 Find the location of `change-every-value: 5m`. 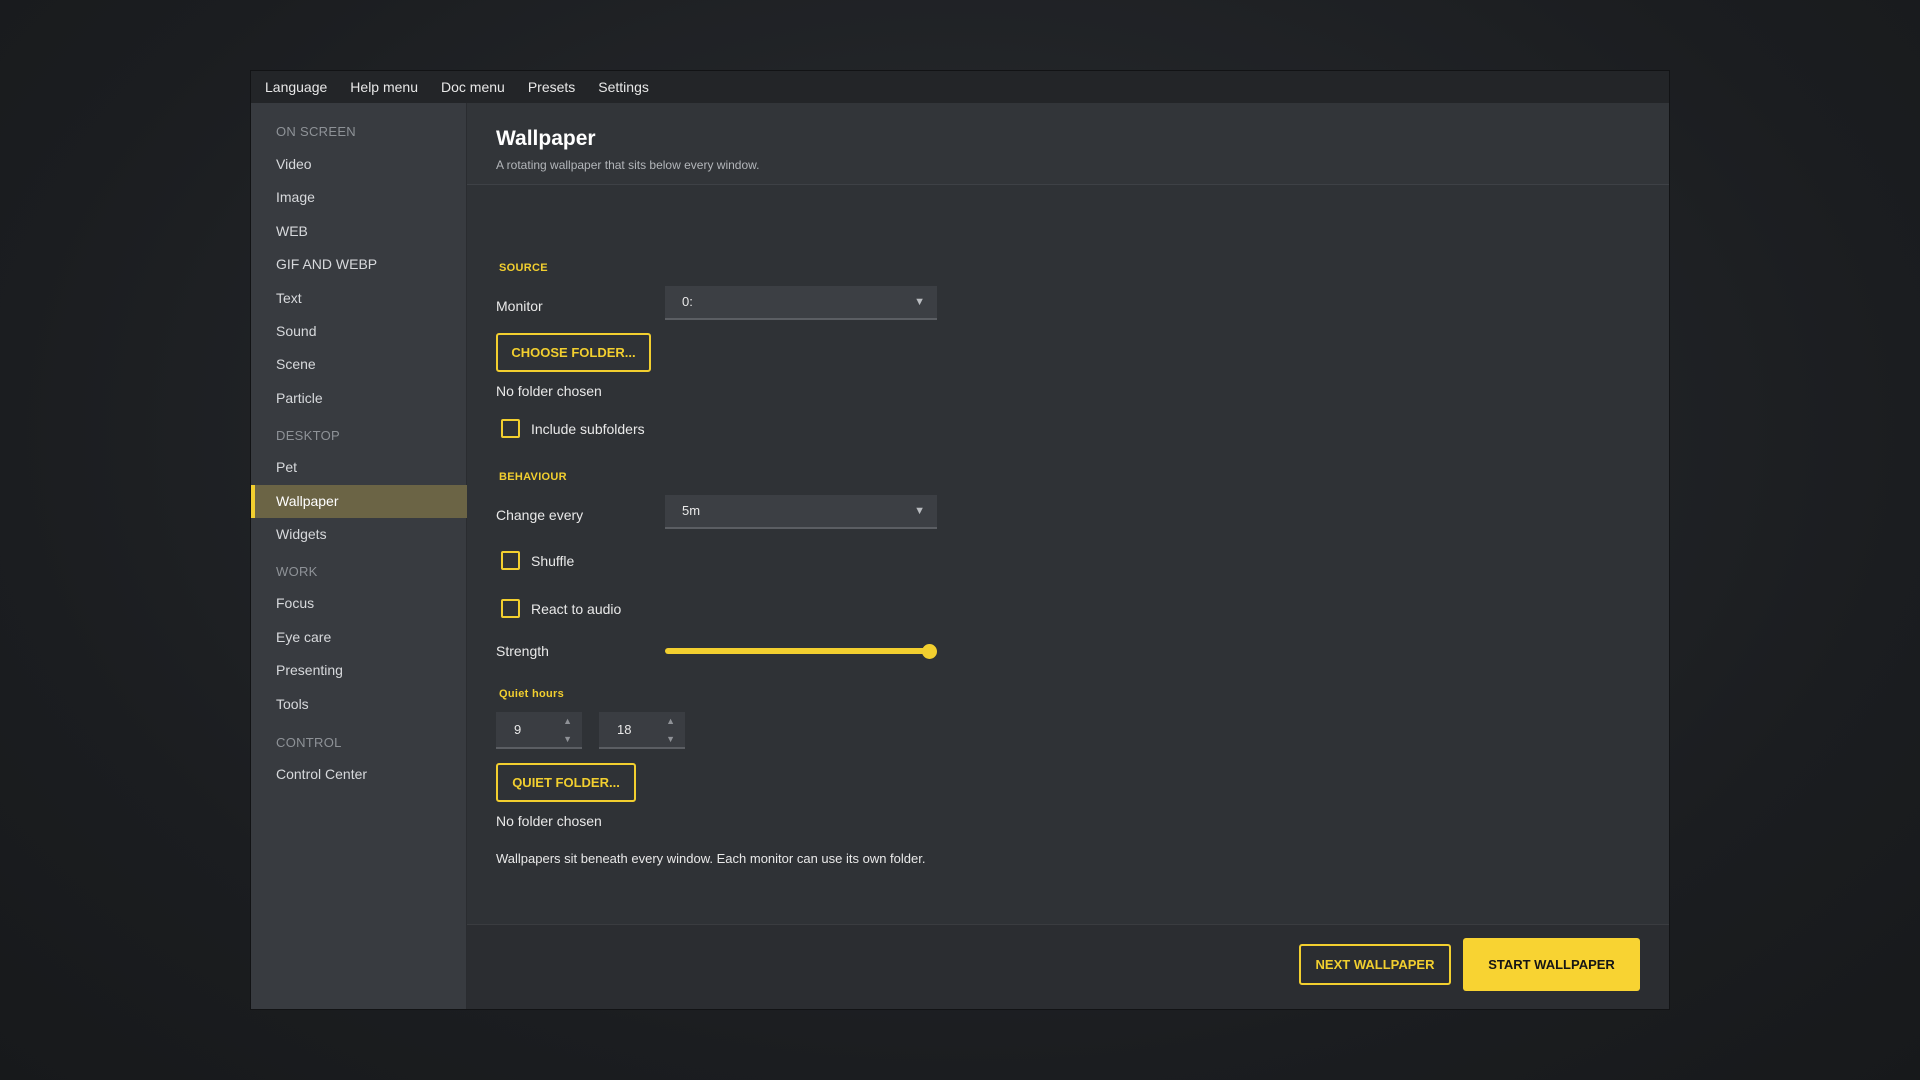

change-every-value: 5m is located at coordinates (691, 510).